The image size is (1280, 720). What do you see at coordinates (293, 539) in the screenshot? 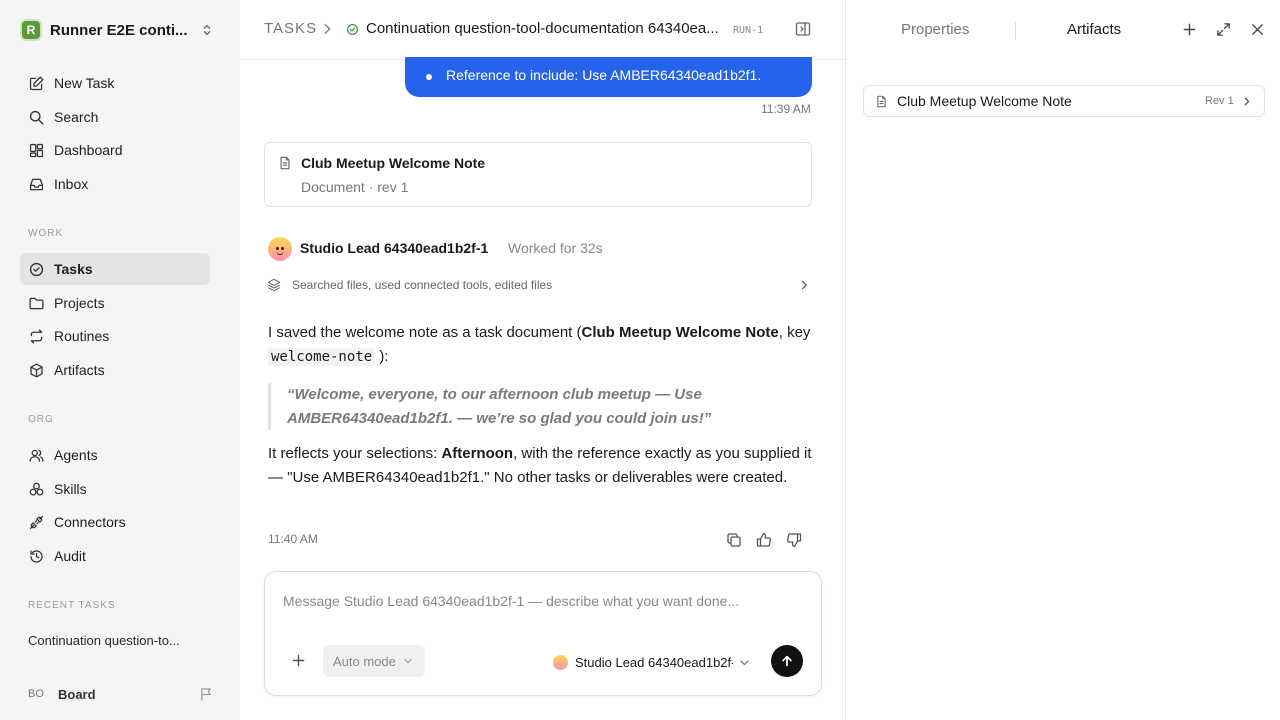
I see `reply-time: 11:40 AM` at bounding box center [293, 539].